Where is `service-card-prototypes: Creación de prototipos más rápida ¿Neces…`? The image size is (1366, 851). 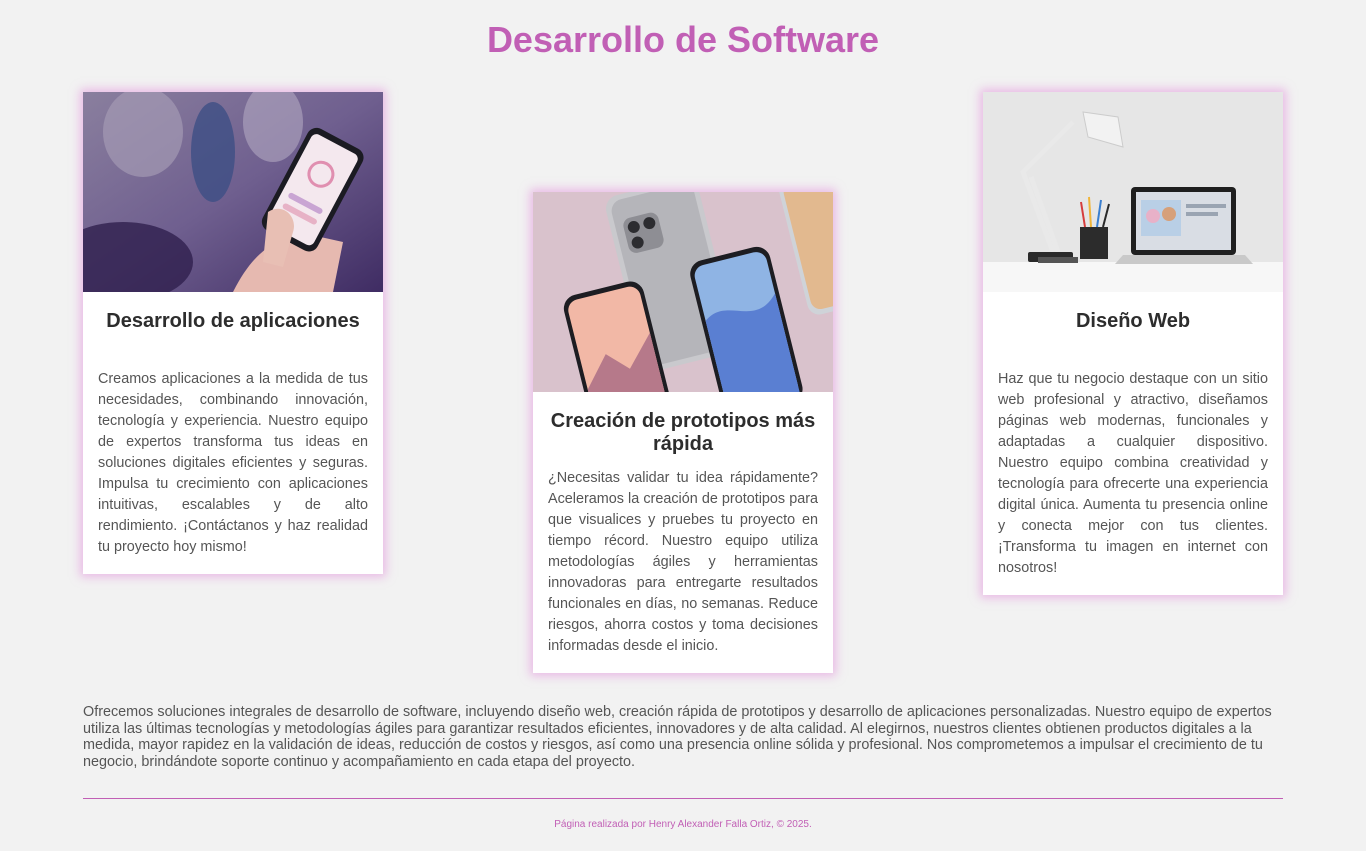 service-card-prototypes: Creación de prototipos más rápida ¿Neces… is located at coordinates (683, 432).